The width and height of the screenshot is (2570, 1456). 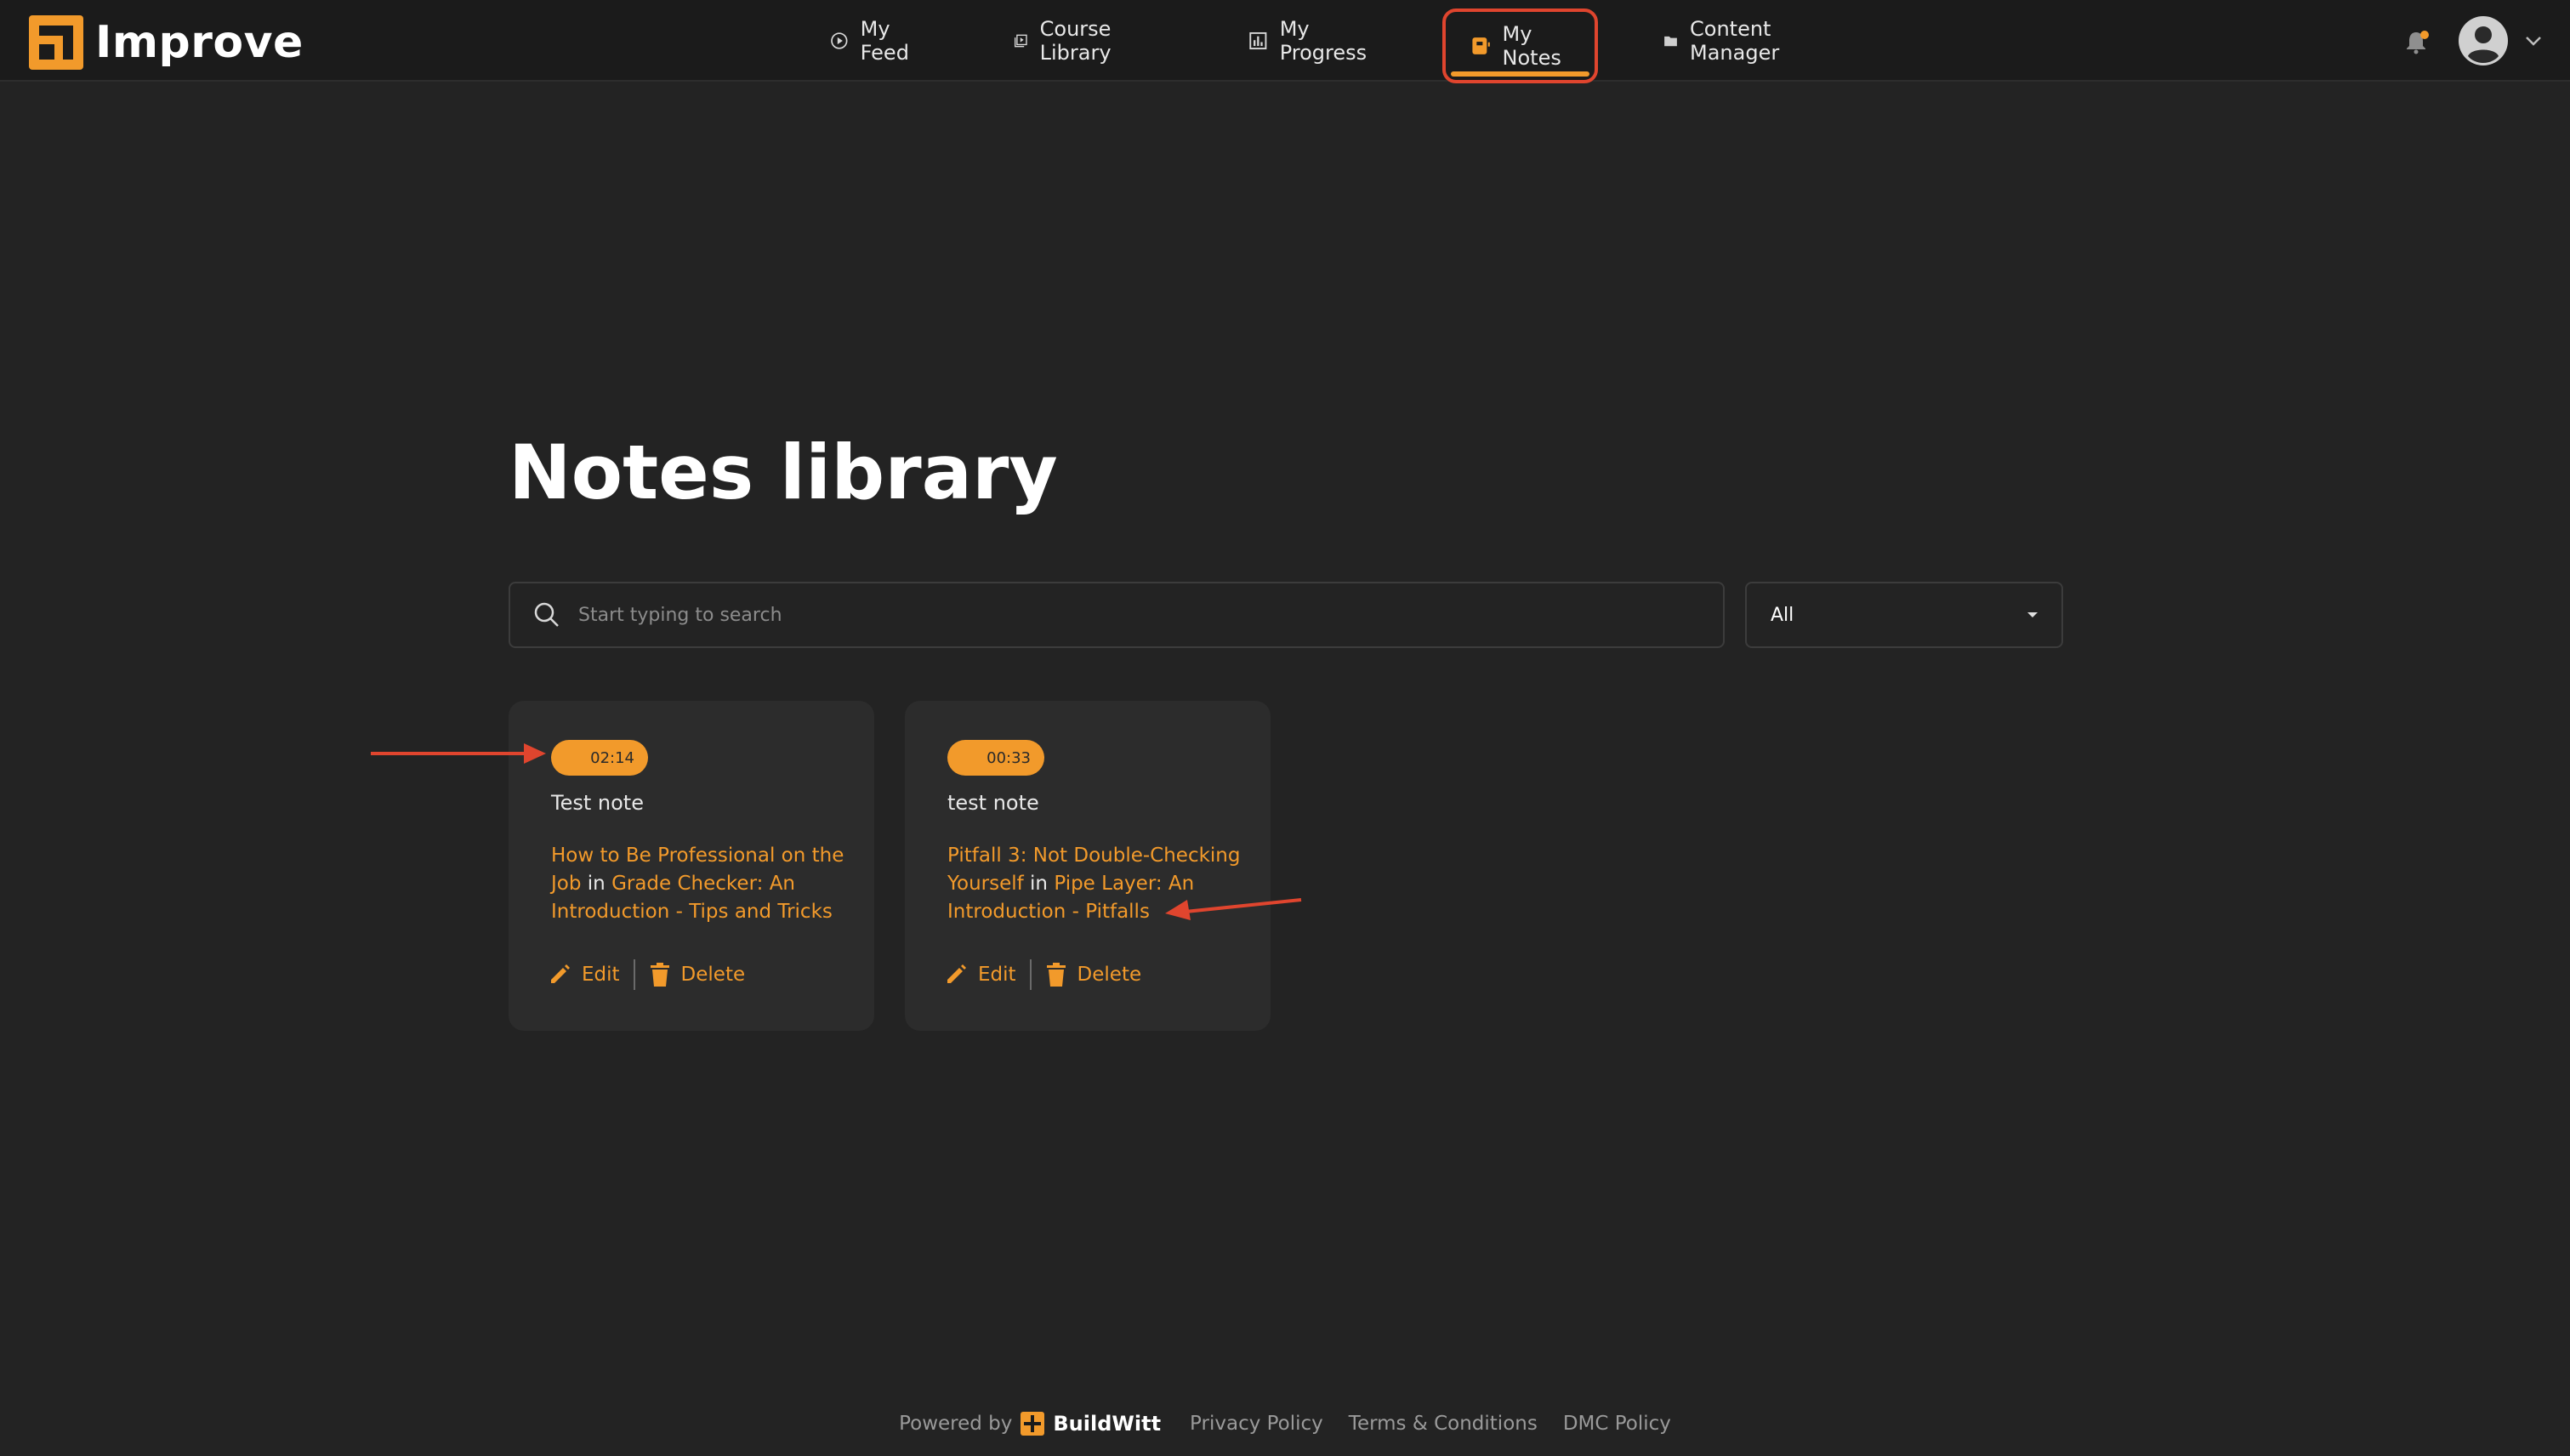 I want to click on search-box, so click(x=1117, y=615).